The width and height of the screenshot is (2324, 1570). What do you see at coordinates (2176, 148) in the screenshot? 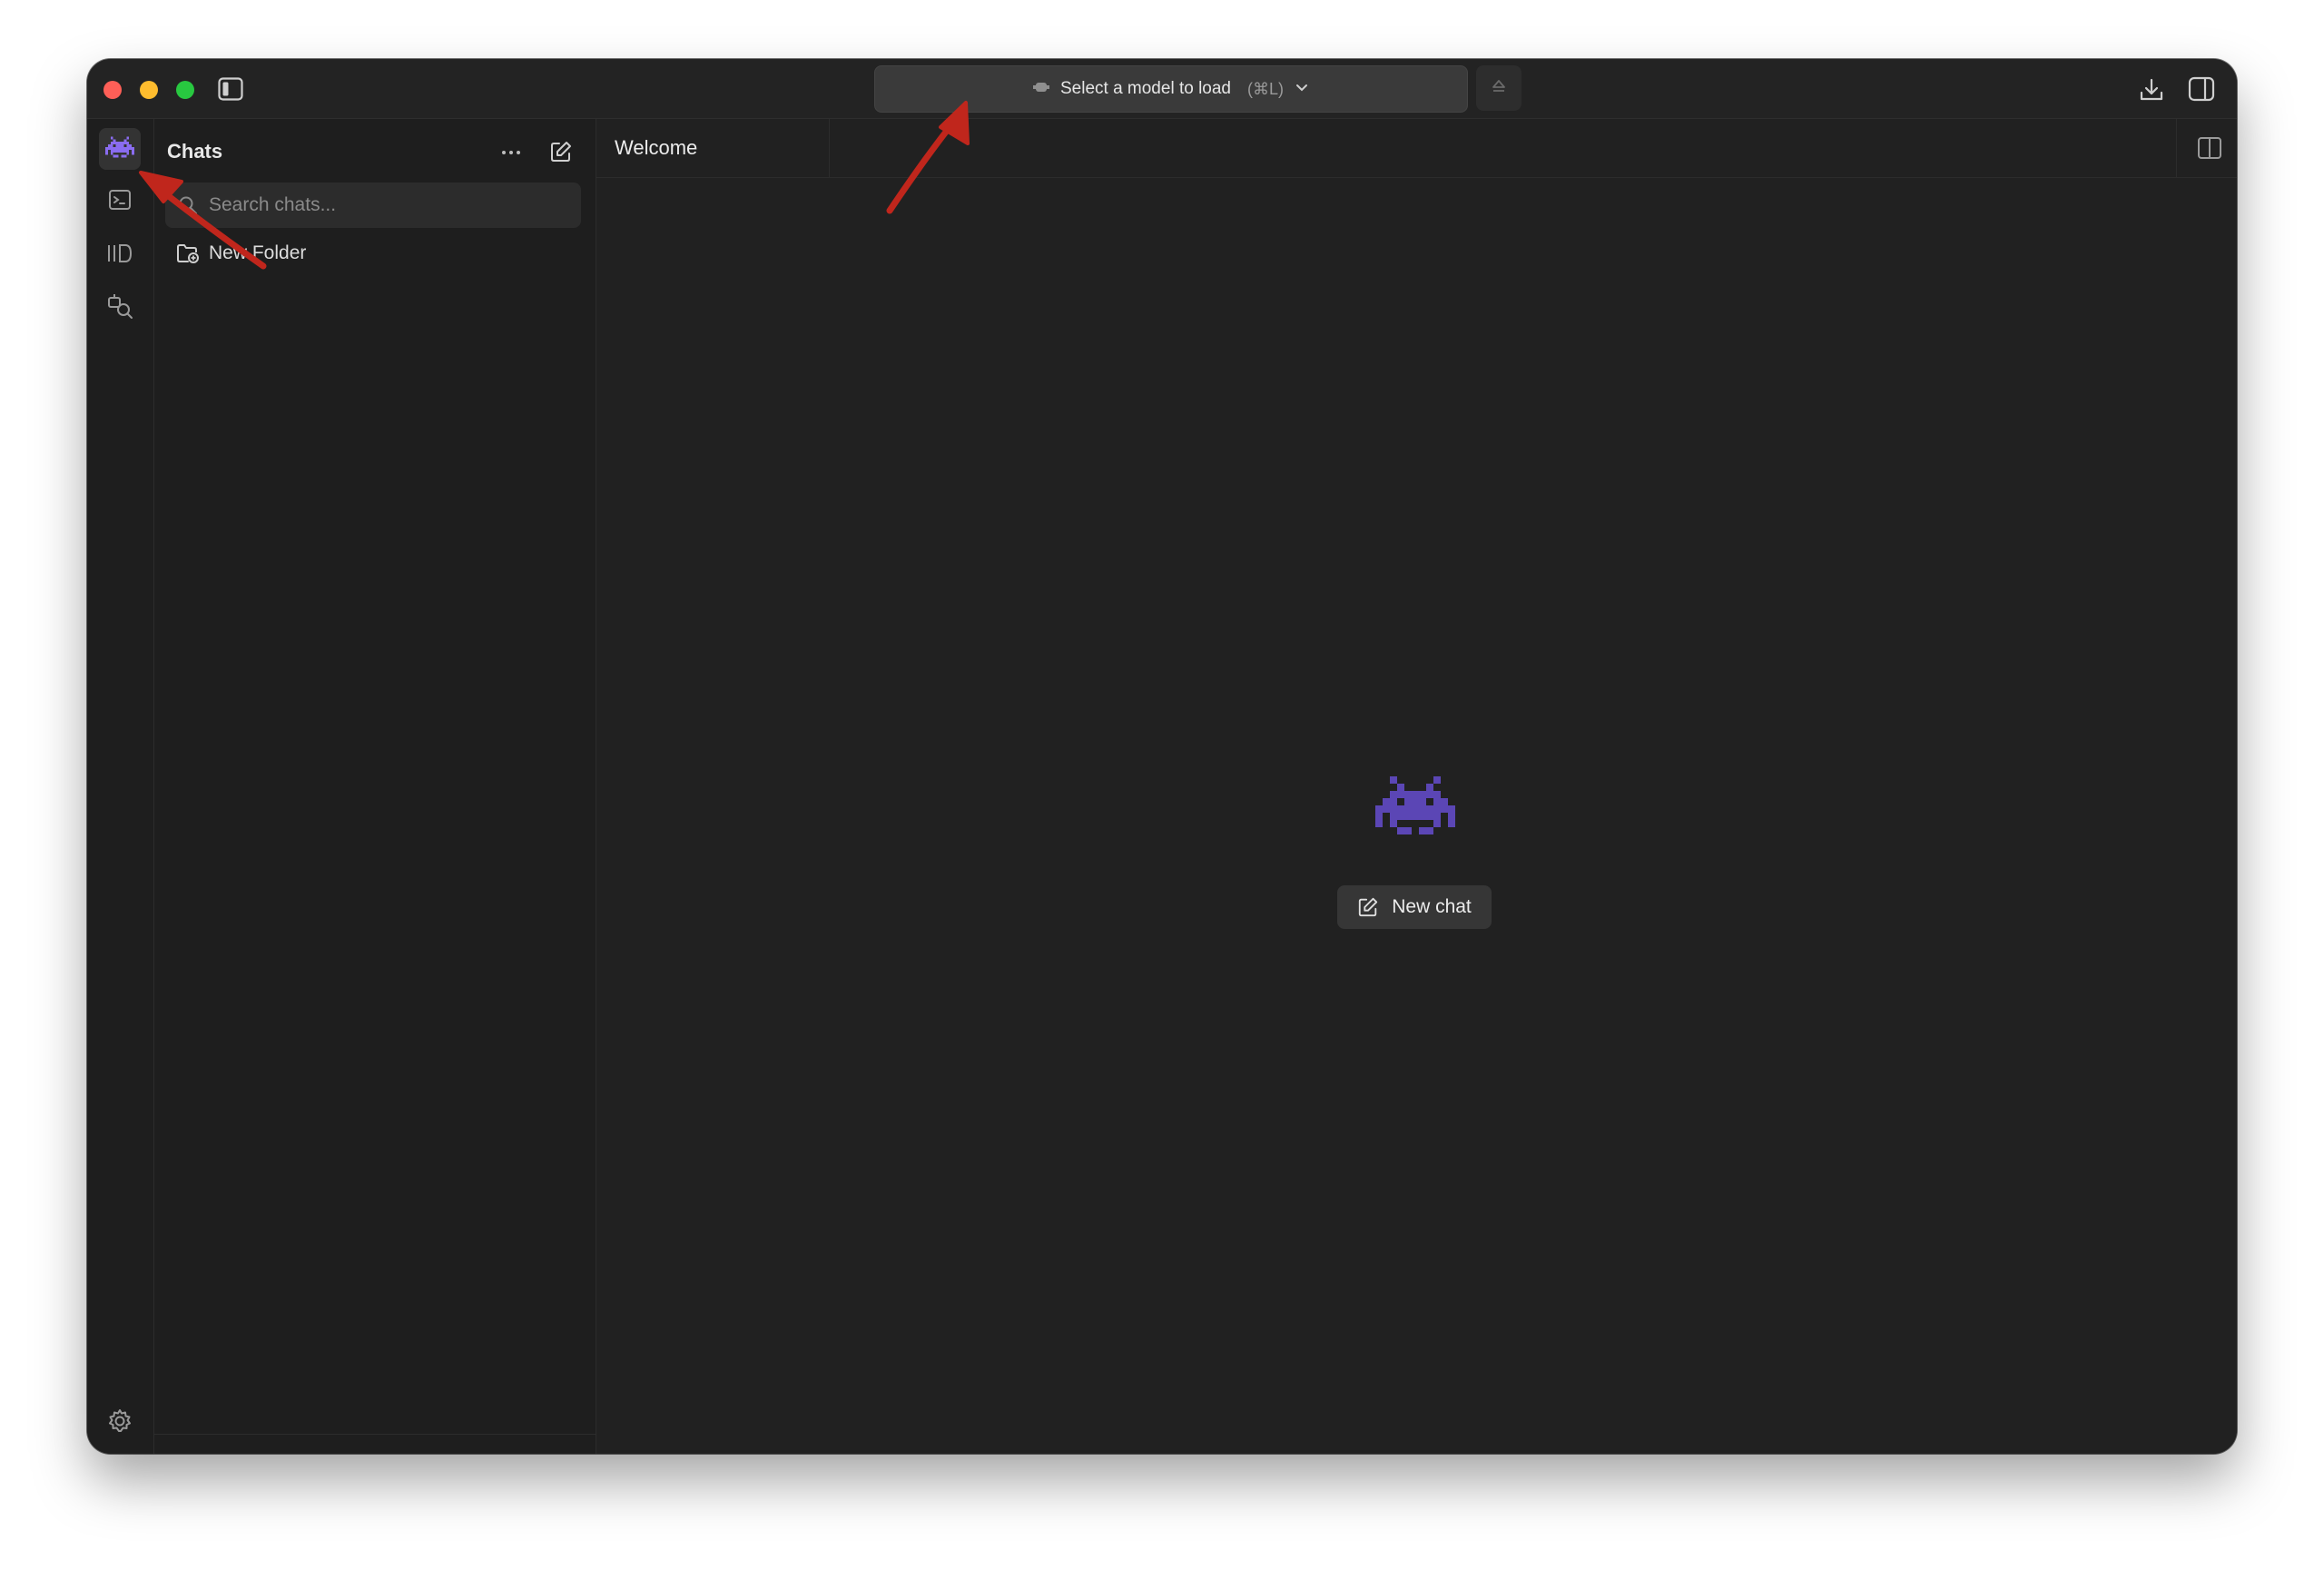
I see `tab-bar-divider` at bounding box center [2176, 148].